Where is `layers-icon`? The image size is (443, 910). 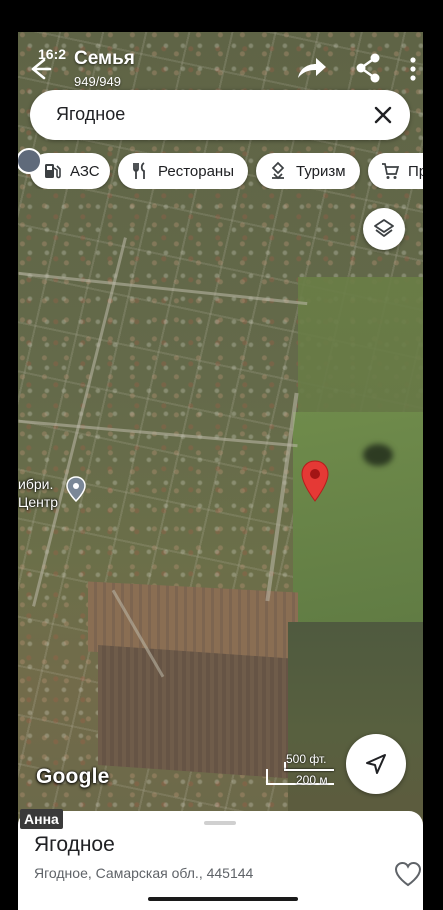 layers-icon is located at coordinates (384, 231).